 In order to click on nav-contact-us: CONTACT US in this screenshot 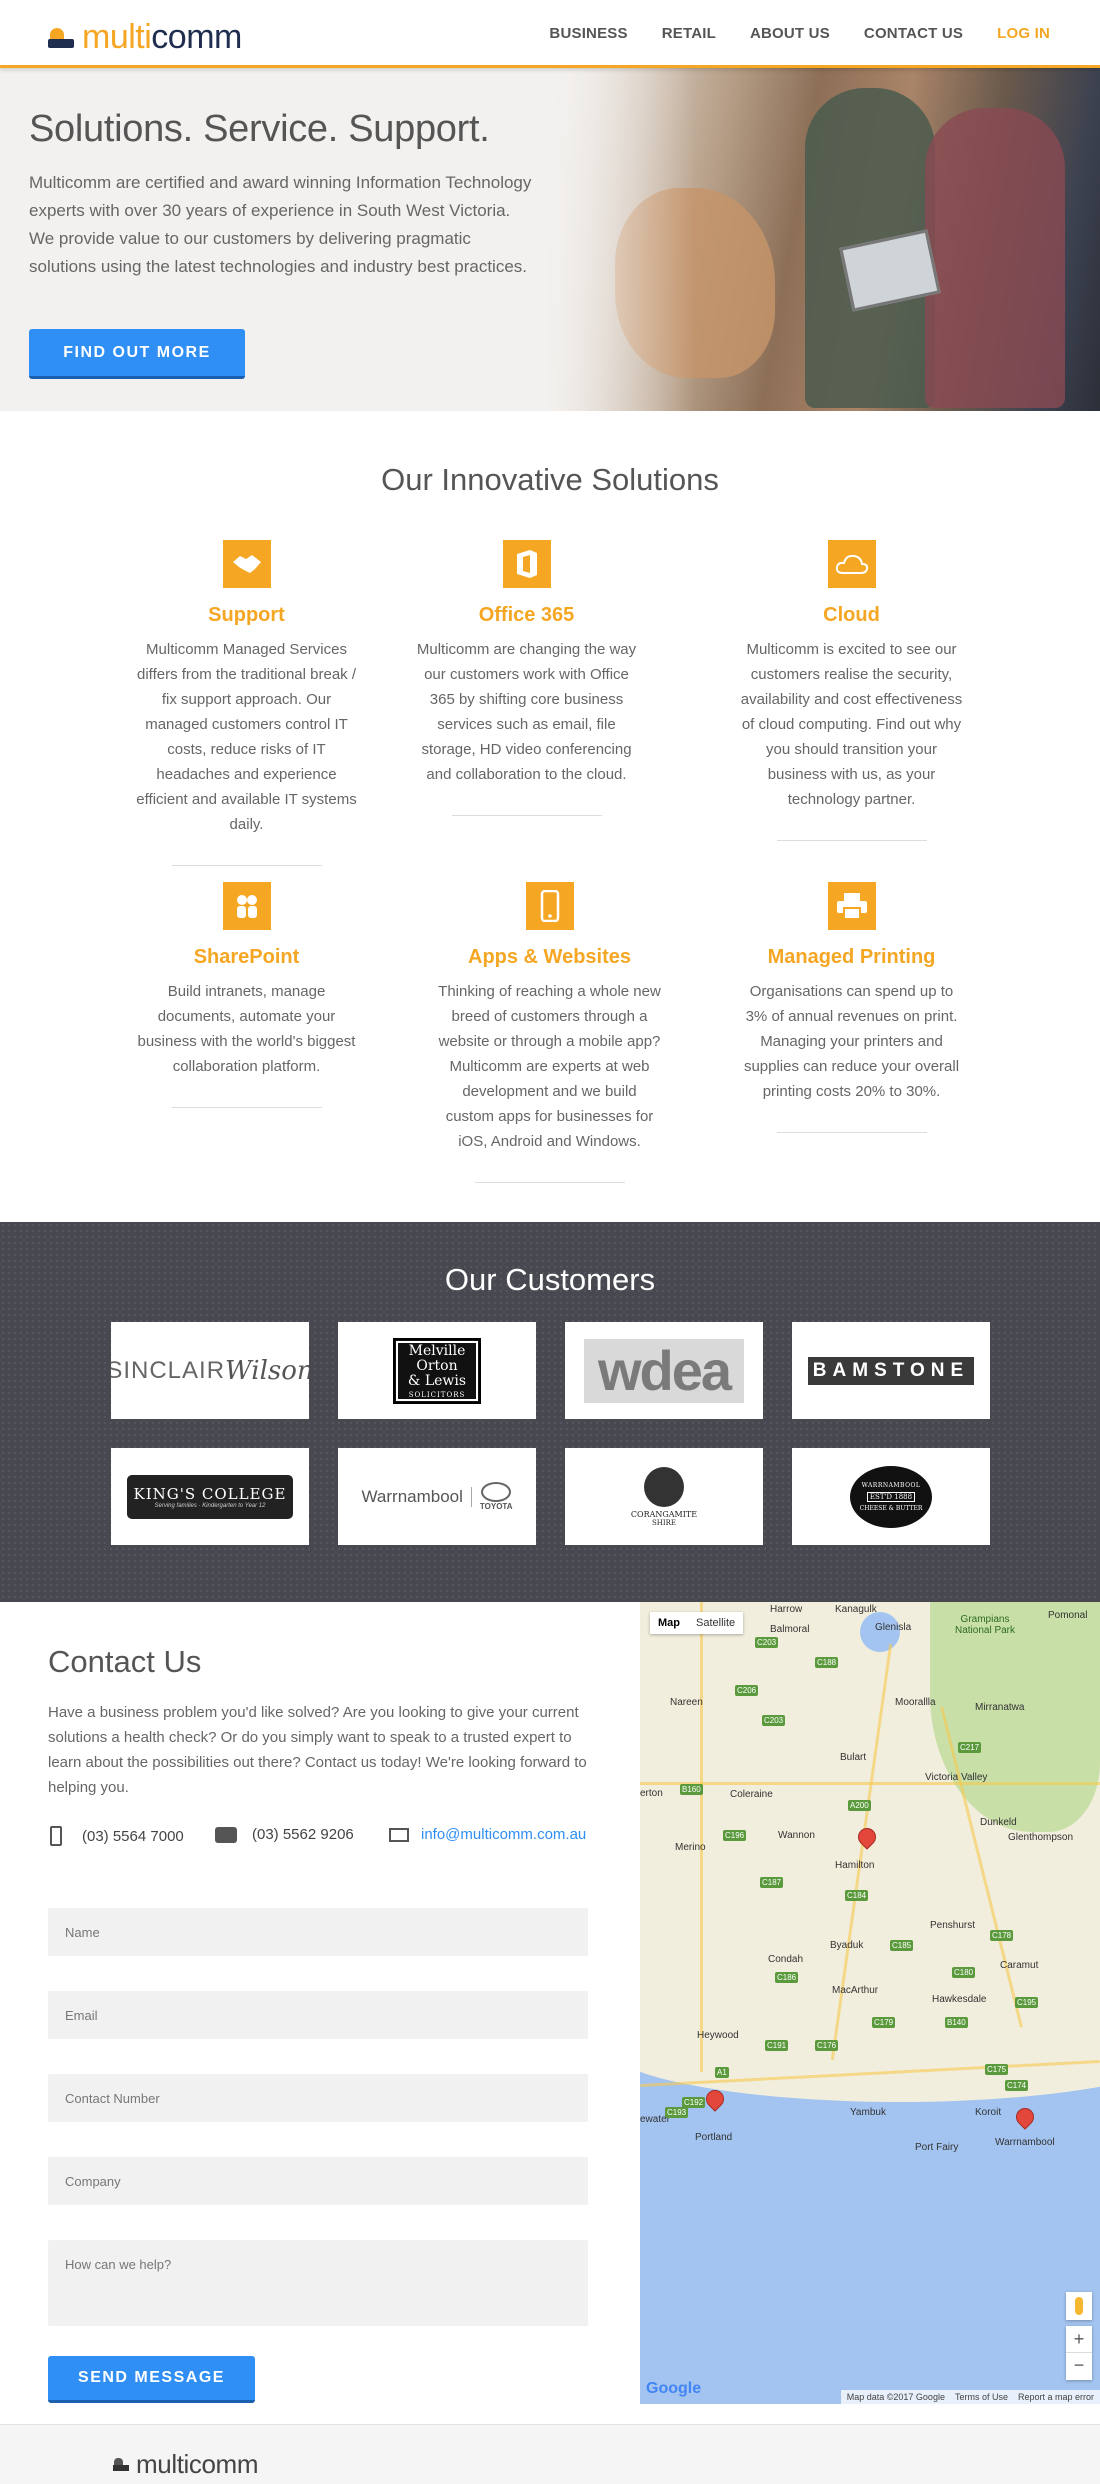, I will do `click(913, 33)`.